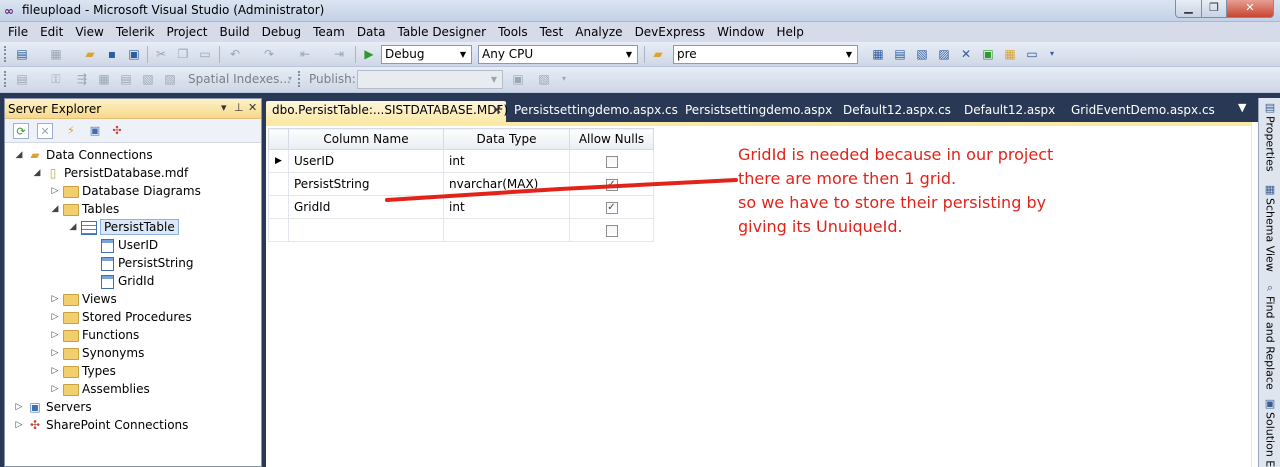 This screenshot has height=467, width=1280. Describe the element at coordinates (239, 107) in the screenshot. I see `pin-icon: ⊥` at that location.